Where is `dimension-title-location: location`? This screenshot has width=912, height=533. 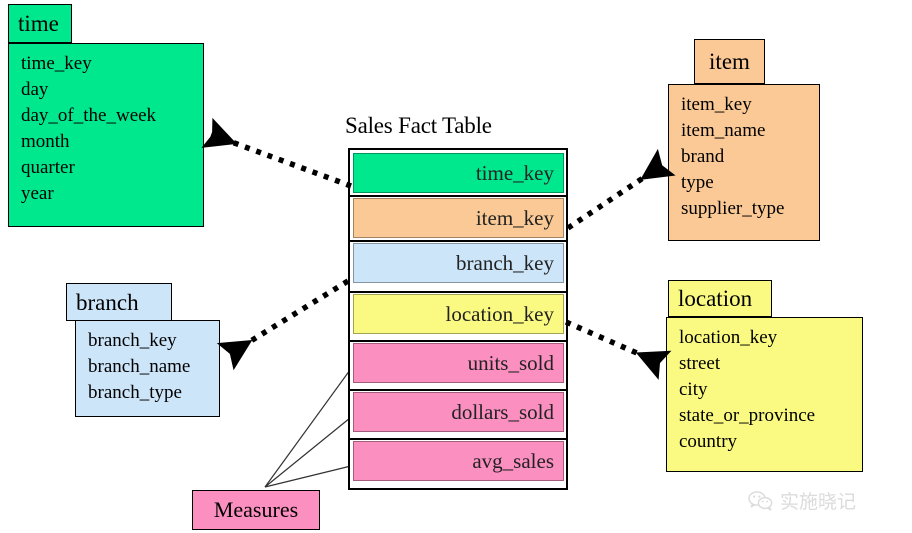
dimension-title-location: location is located at coordinates (715, 298).